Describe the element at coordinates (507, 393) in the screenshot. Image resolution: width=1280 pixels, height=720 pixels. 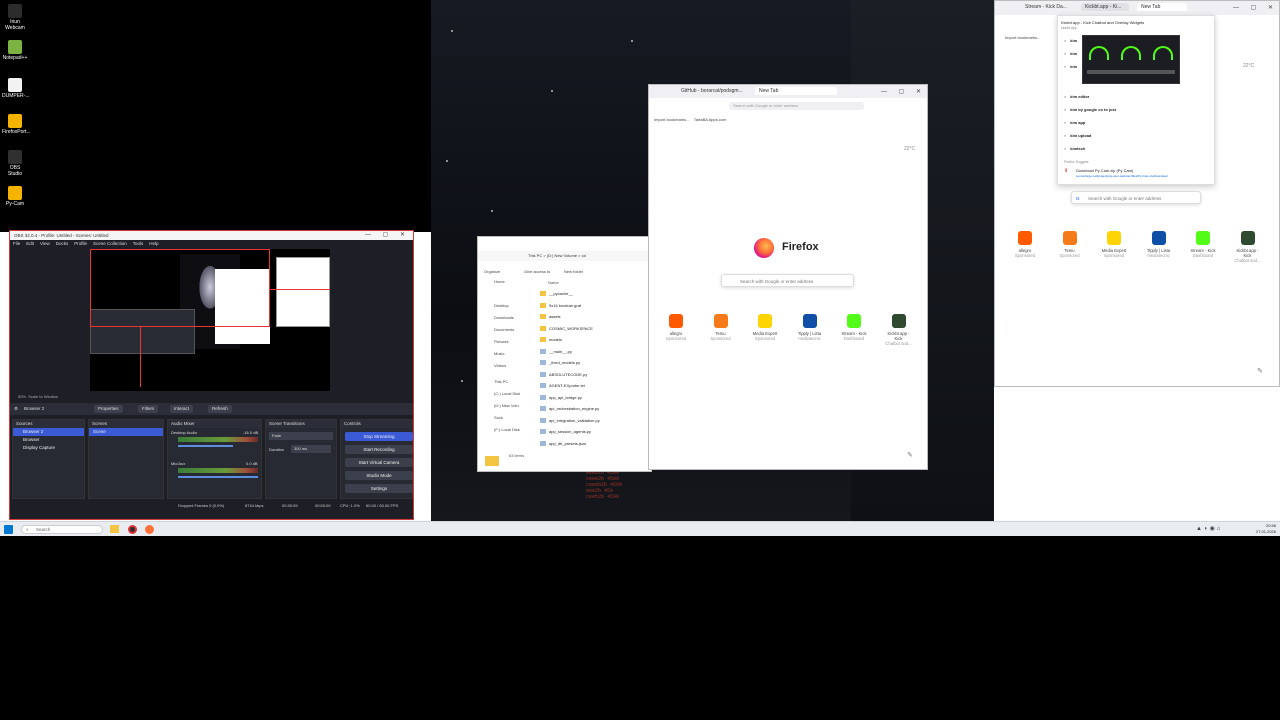
I see `nav-item: (C:) Local Disk` at that location.